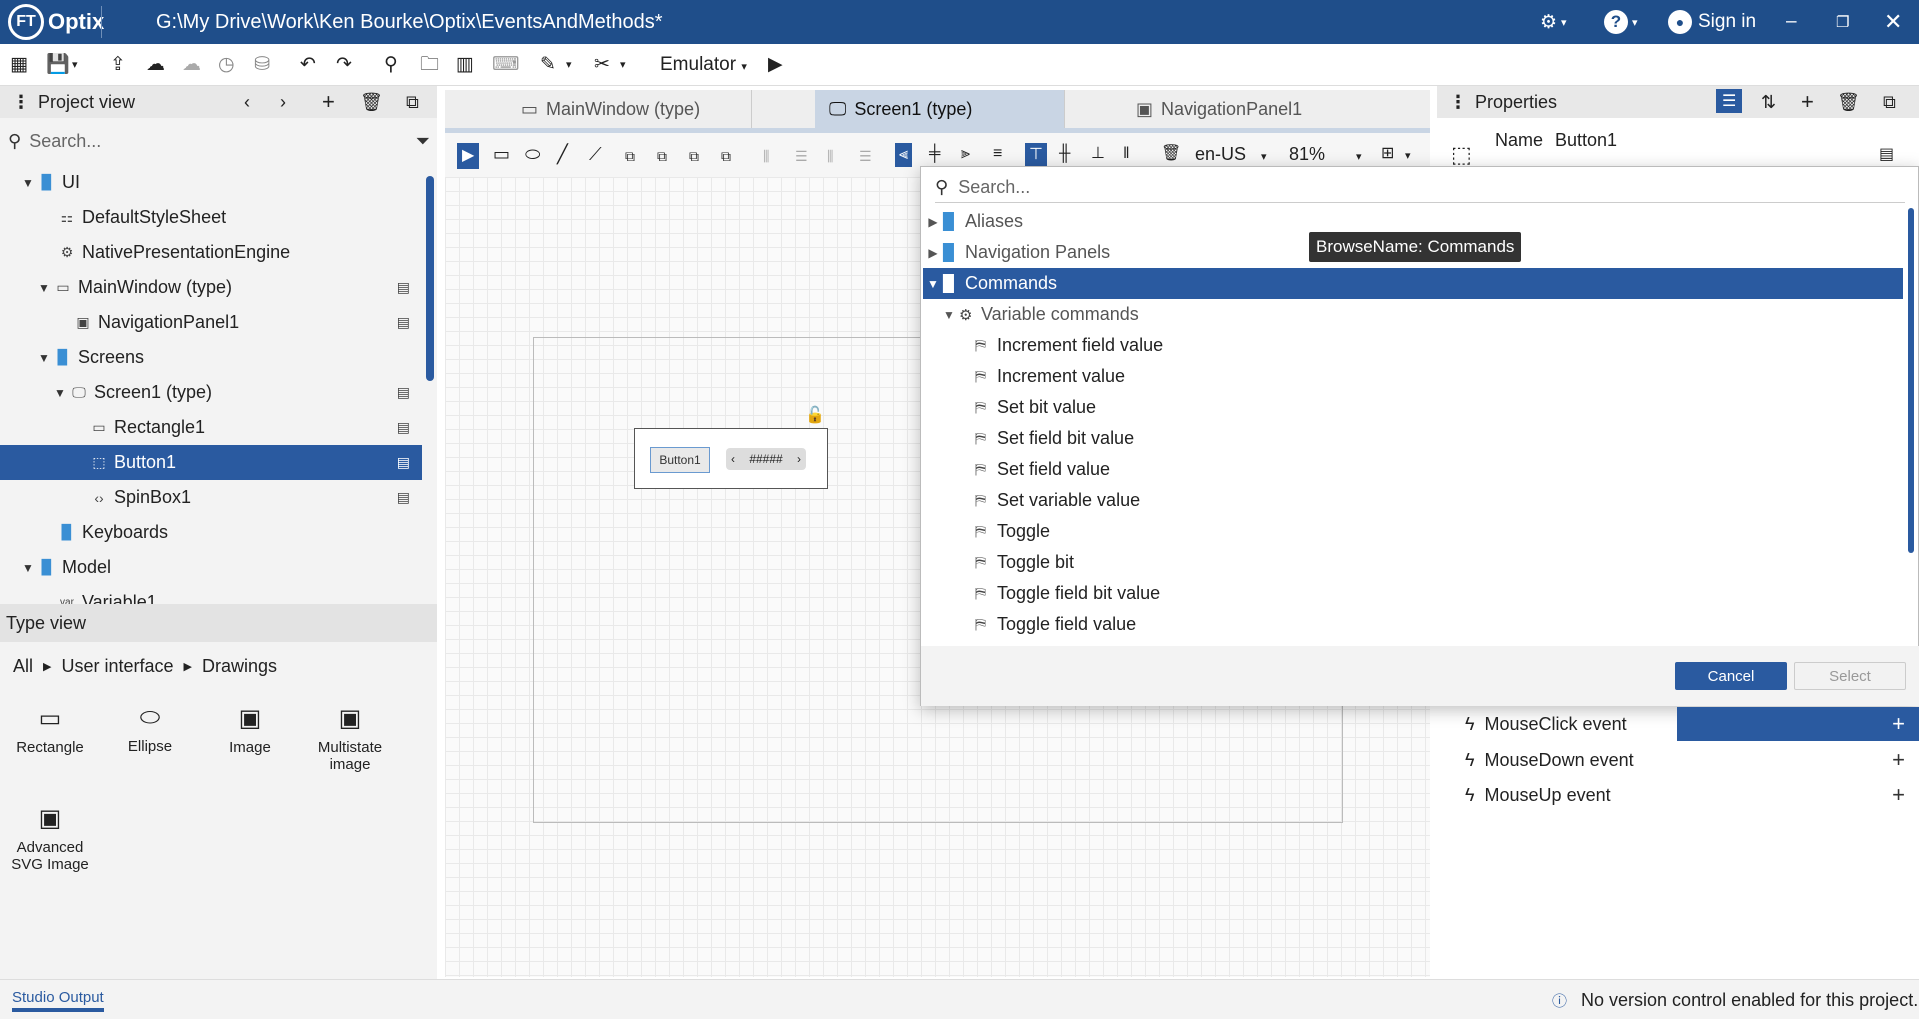 The image size is (1919, 1019). What do you see at coordinates (1325, 155) in the screenshot?
I see `zoom-select: 81% ▾` at bounding box center [1325, 155].